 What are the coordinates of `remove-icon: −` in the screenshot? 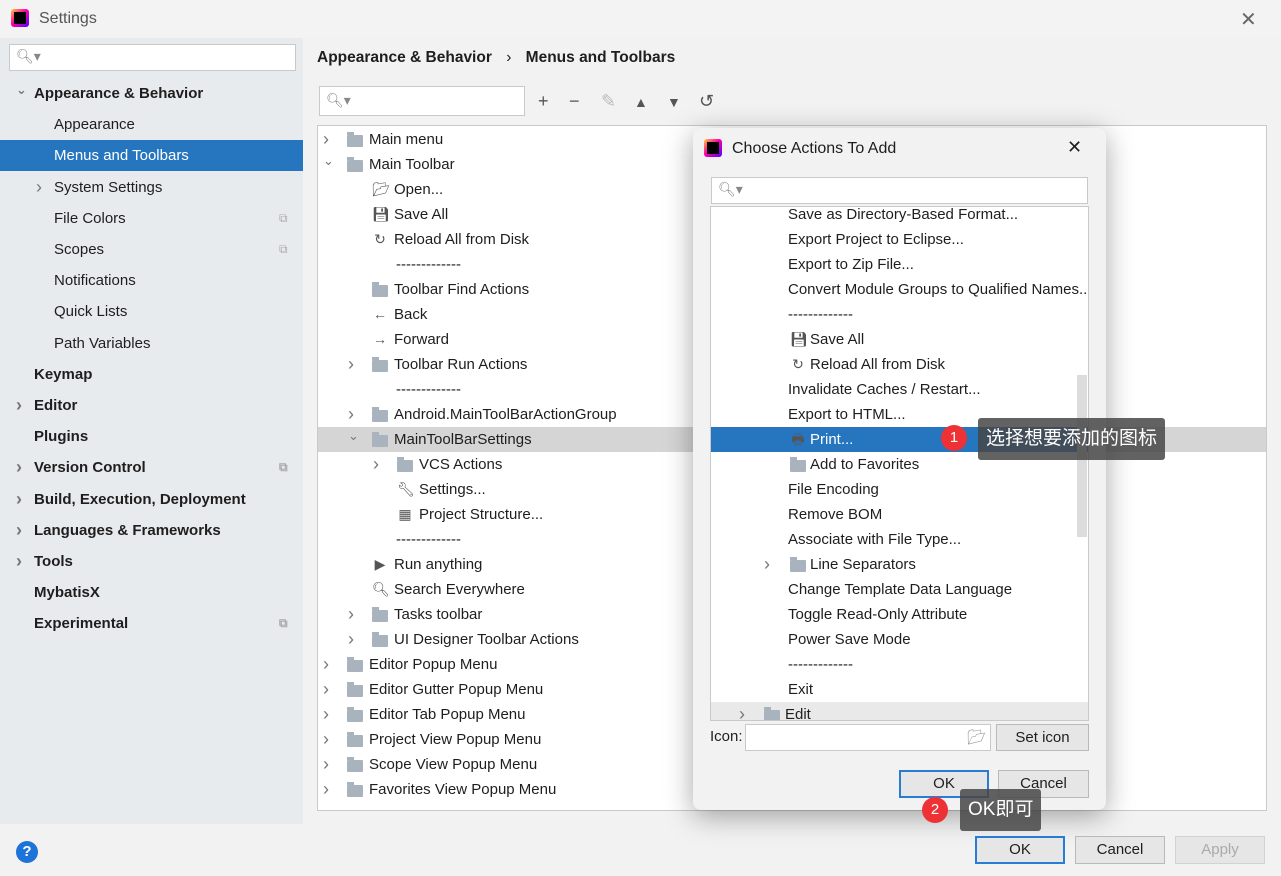 It's located at (574, 101).